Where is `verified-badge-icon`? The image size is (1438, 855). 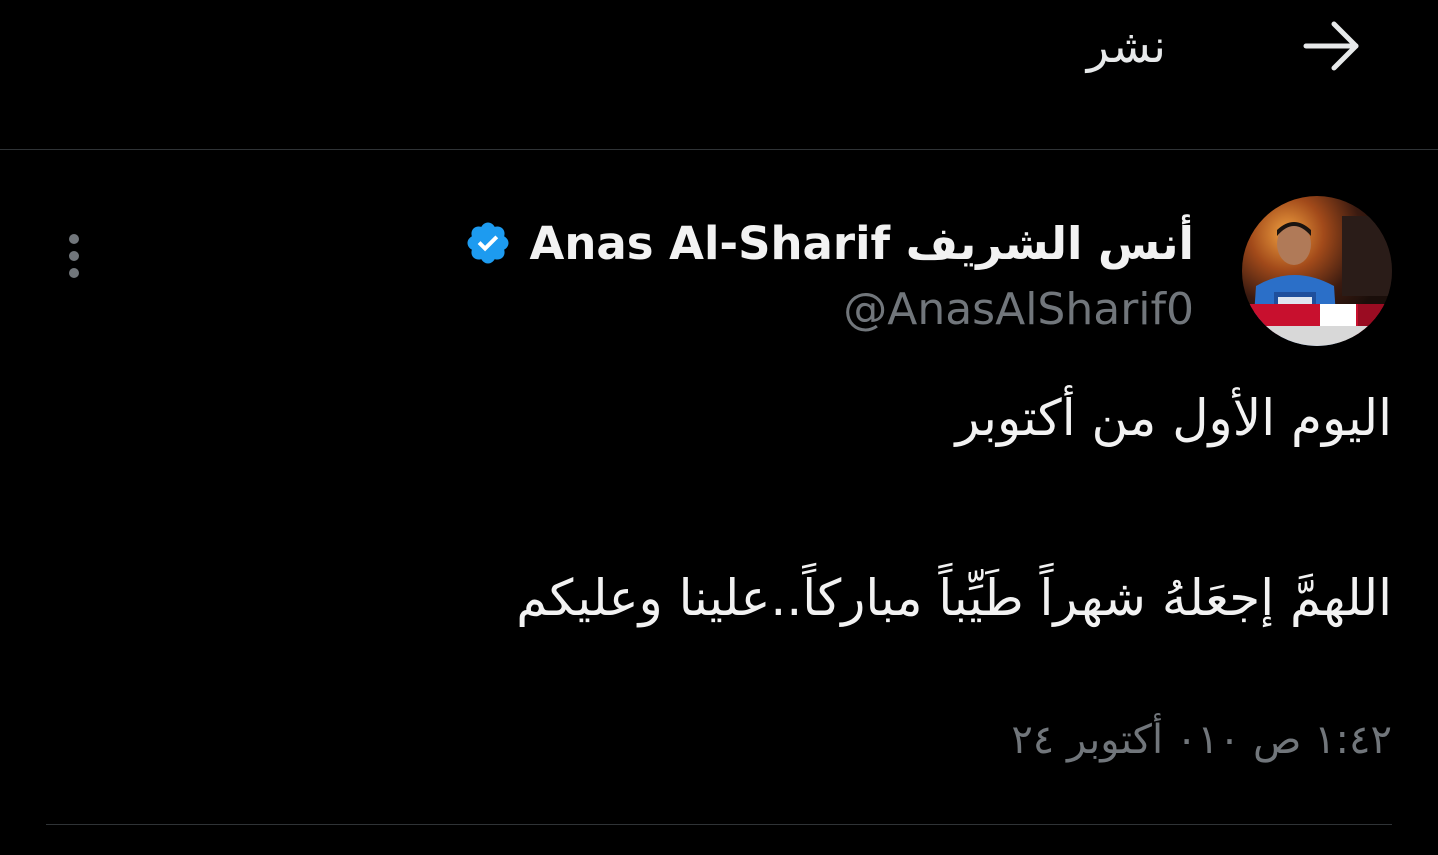 verified-badge-icon is located at coordinates (487, 243).